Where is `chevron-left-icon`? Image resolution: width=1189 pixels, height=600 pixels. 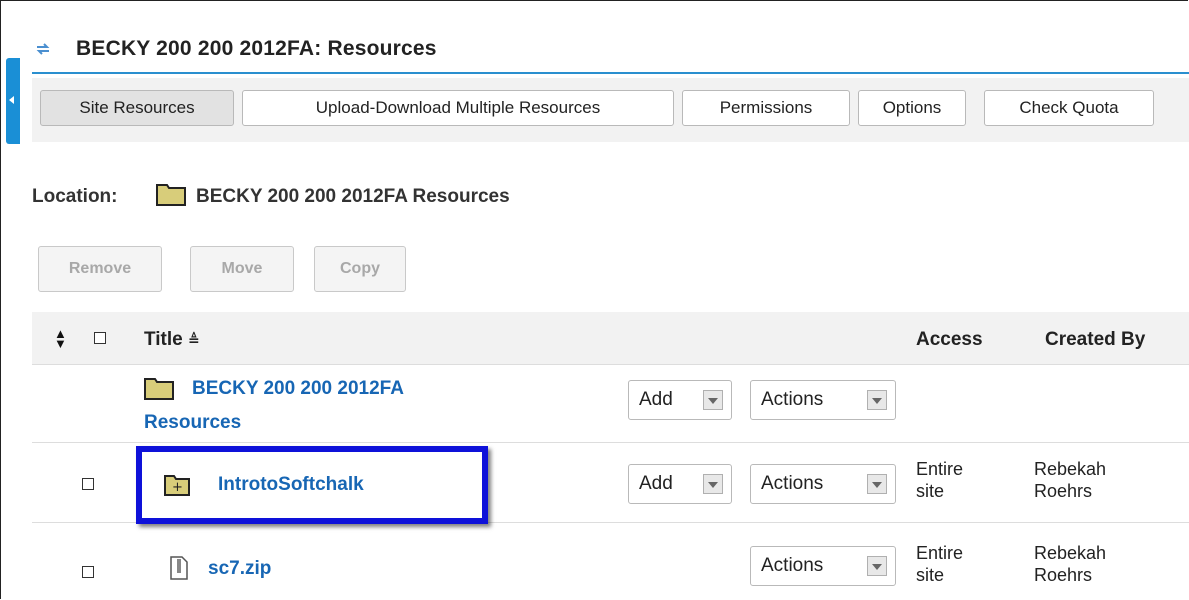 chevron-left-icon is located at coordinates (11, 100).